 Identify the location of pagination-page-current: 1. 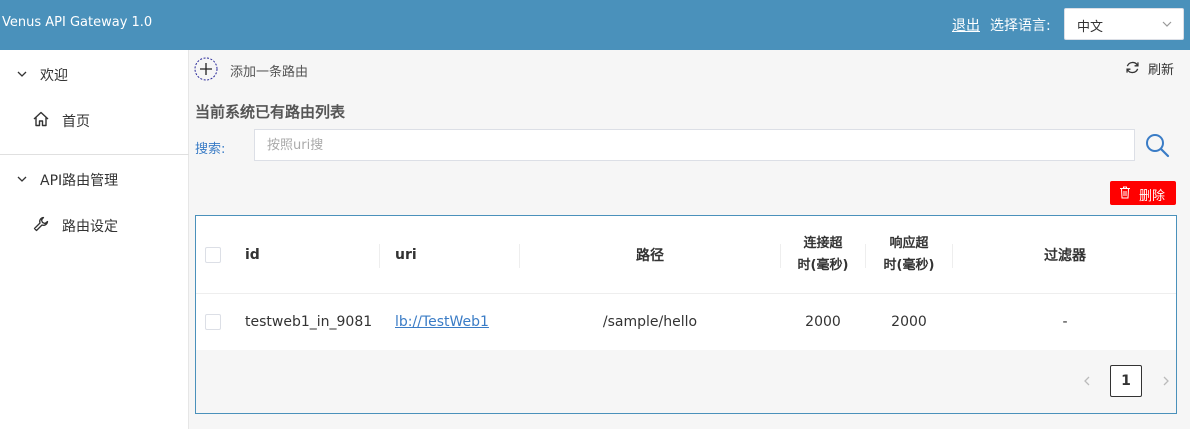
(1126, 381).